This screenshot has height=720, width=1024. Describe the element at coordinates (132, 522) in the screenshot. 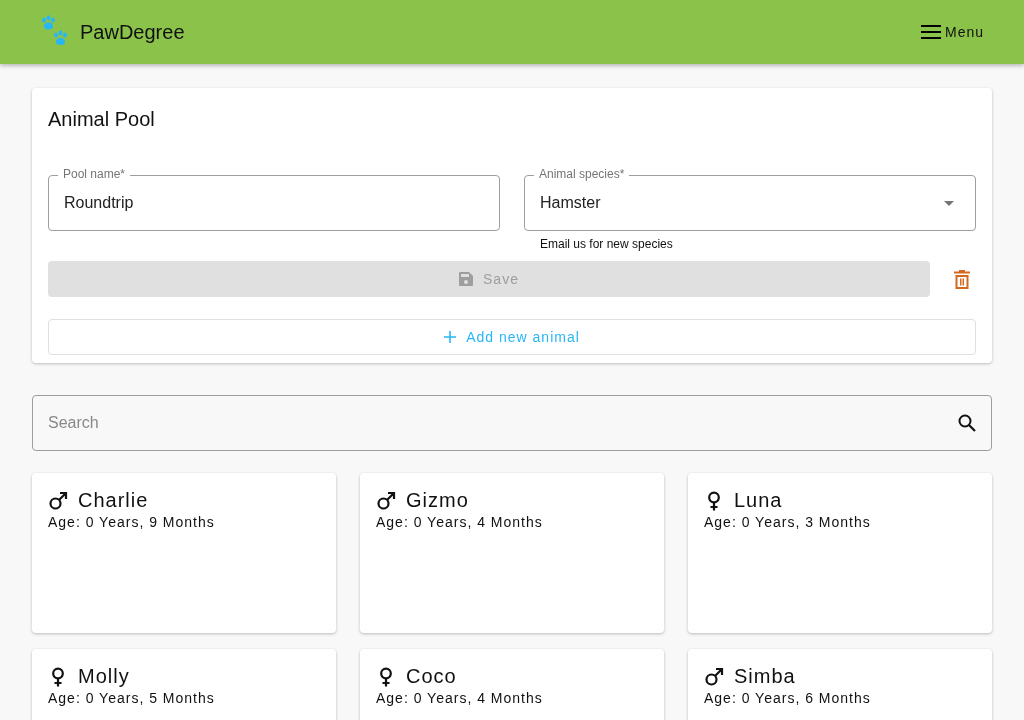

I see `animal-age: Age: 0 Years, 9 Months` at that location.